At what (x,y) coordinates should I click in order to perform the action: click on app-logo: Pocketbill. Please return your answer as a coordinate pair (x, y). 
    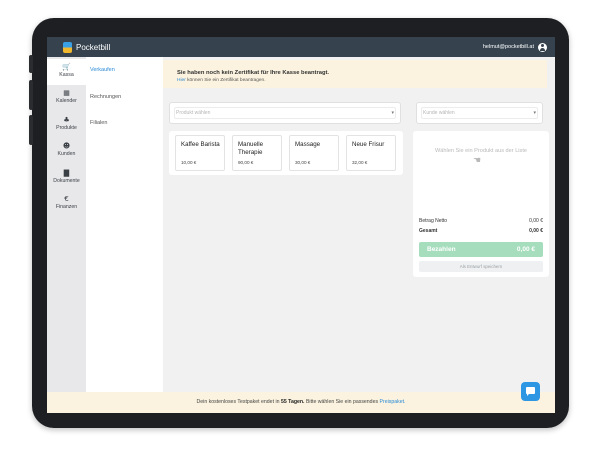
    Looking at the image, I should click on (87, 47).